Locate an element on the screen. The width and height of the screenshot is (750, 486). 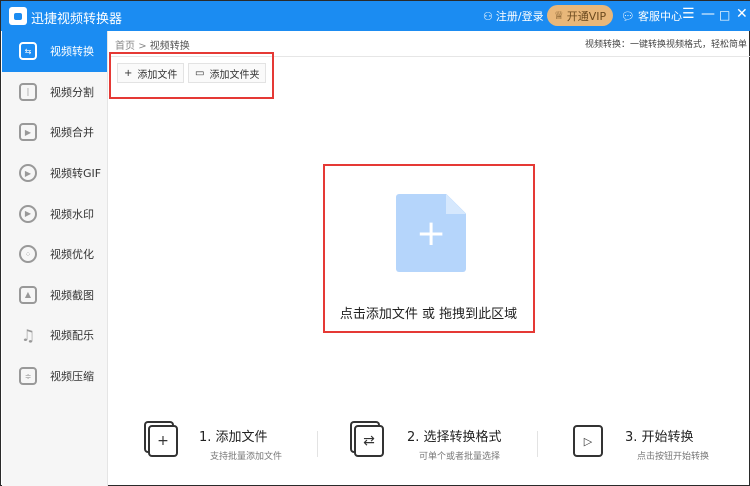
sidebar-item-music: ♫ 视频配乐 is located at coordinates (54, 335).